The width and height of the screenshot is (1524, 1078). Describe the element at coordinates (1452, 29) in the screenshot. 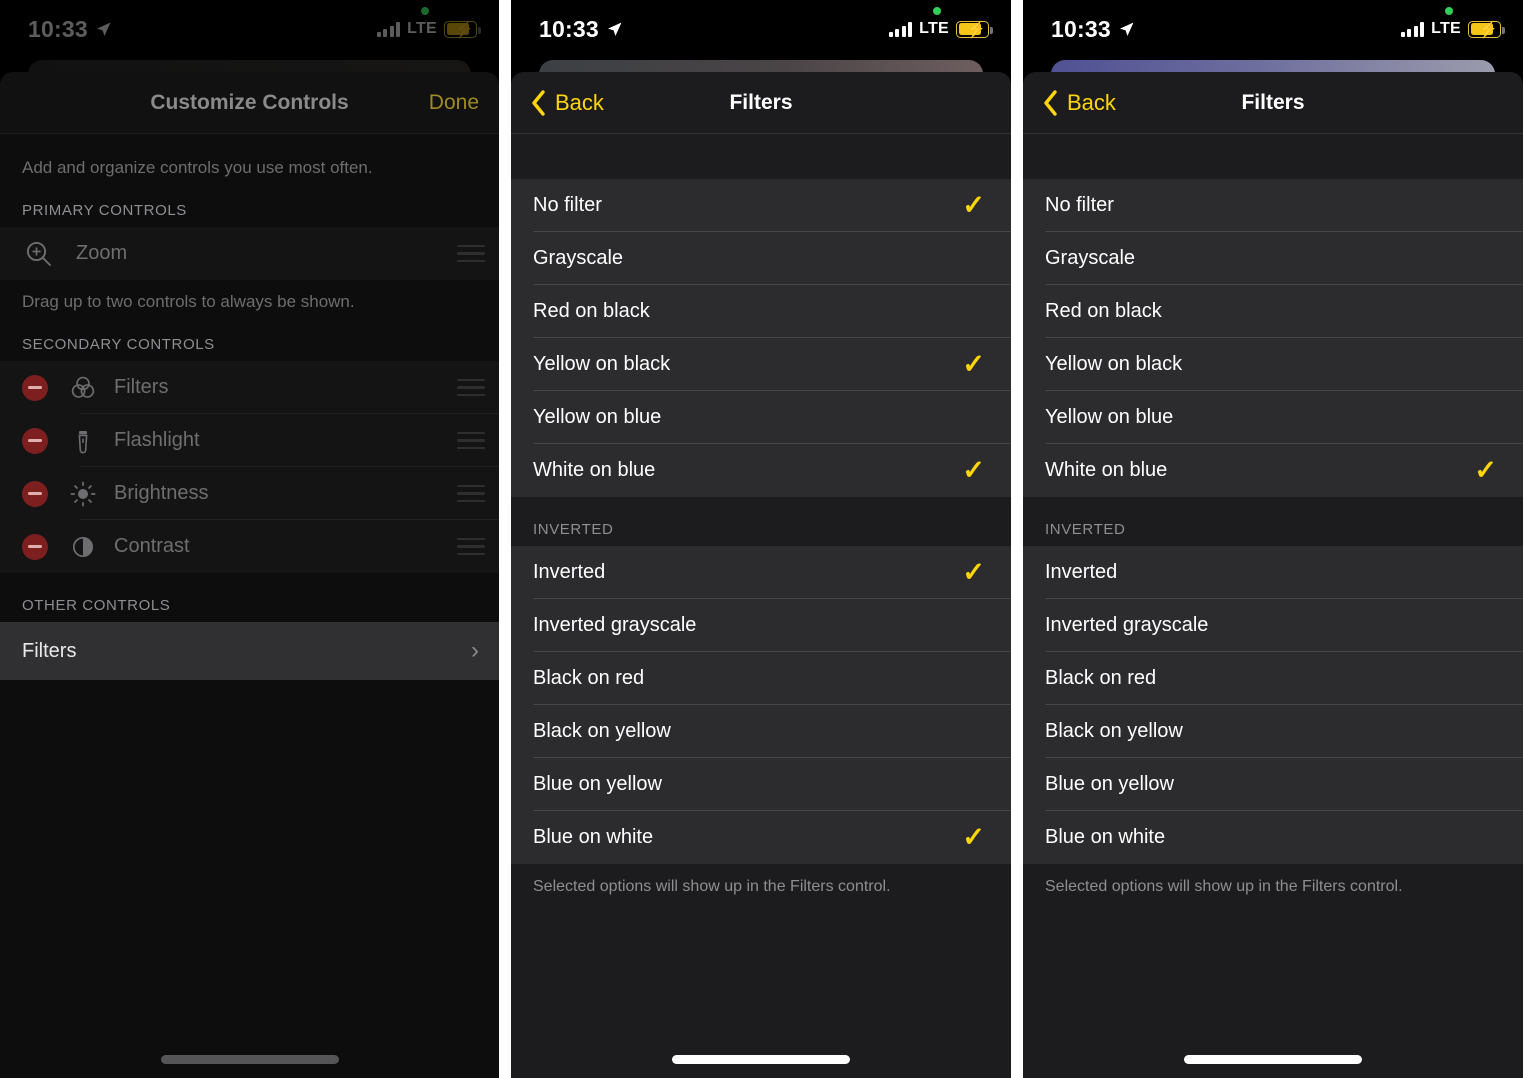

I see `status-bar-indicators: LTE ⚡` at that location.